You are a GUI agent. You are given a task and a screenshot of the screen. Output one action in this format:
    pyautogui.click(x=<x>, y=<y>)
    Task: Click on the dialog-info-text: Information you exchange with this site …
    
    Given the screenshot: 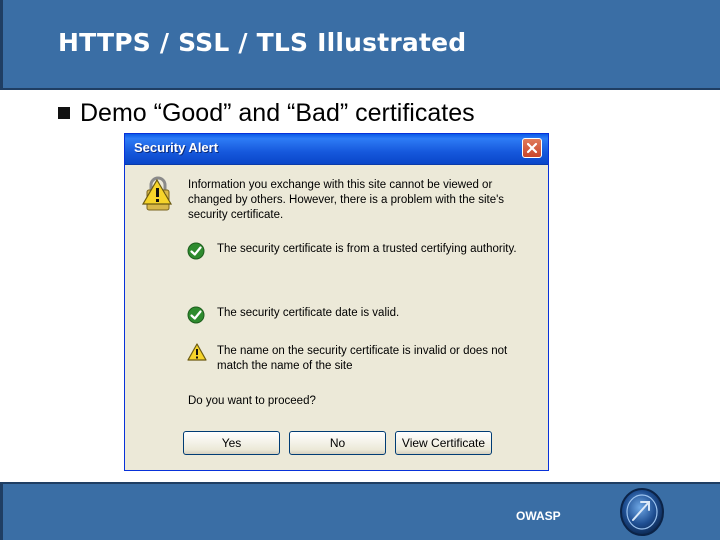 What is the action you would take?
    pyautogui.click(x=346, y=200)
    